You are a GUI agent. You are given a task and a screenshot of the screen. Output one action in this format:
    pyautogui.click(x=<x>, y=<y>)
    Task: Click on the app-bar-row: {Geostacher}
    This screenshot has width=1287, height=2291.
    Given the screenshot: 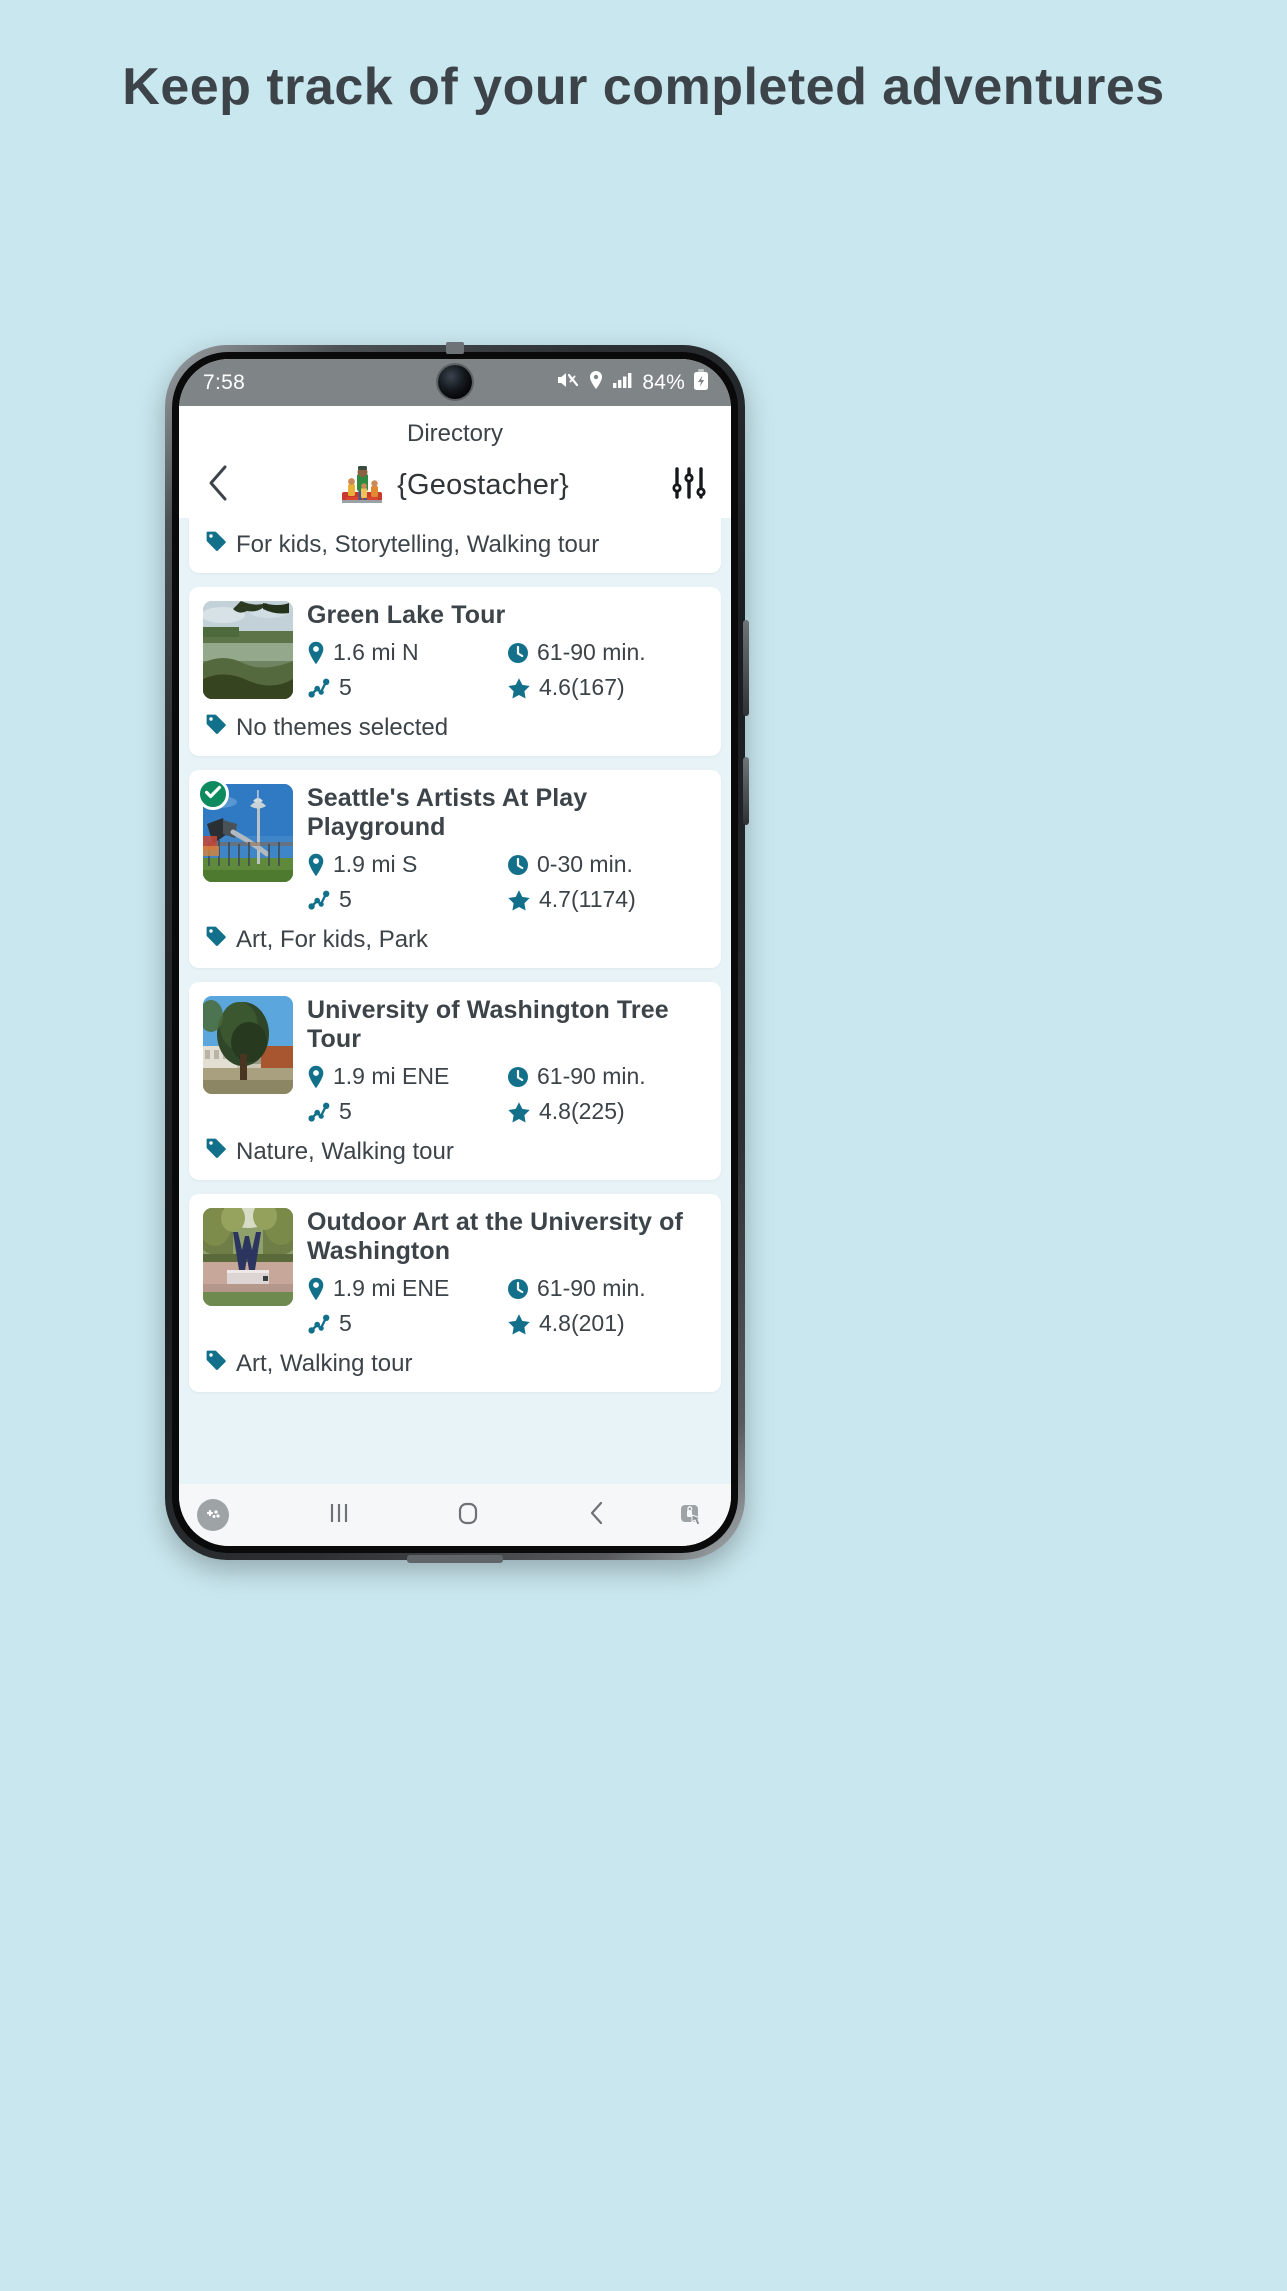 What is the action you would take?
    pyautogui.click(x=455, y=485)
    